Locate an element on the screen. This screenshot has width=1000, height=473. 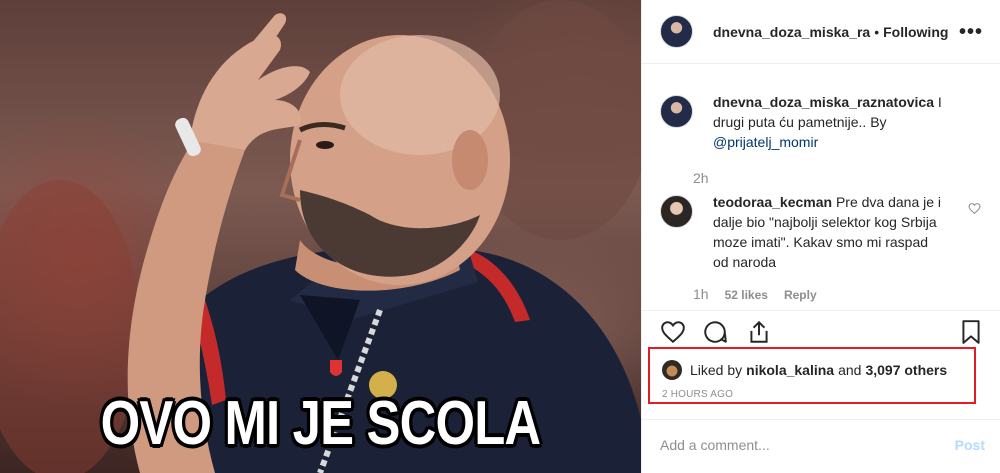
likes-others-link: 3,097 others is located at coordinates (906, 370).